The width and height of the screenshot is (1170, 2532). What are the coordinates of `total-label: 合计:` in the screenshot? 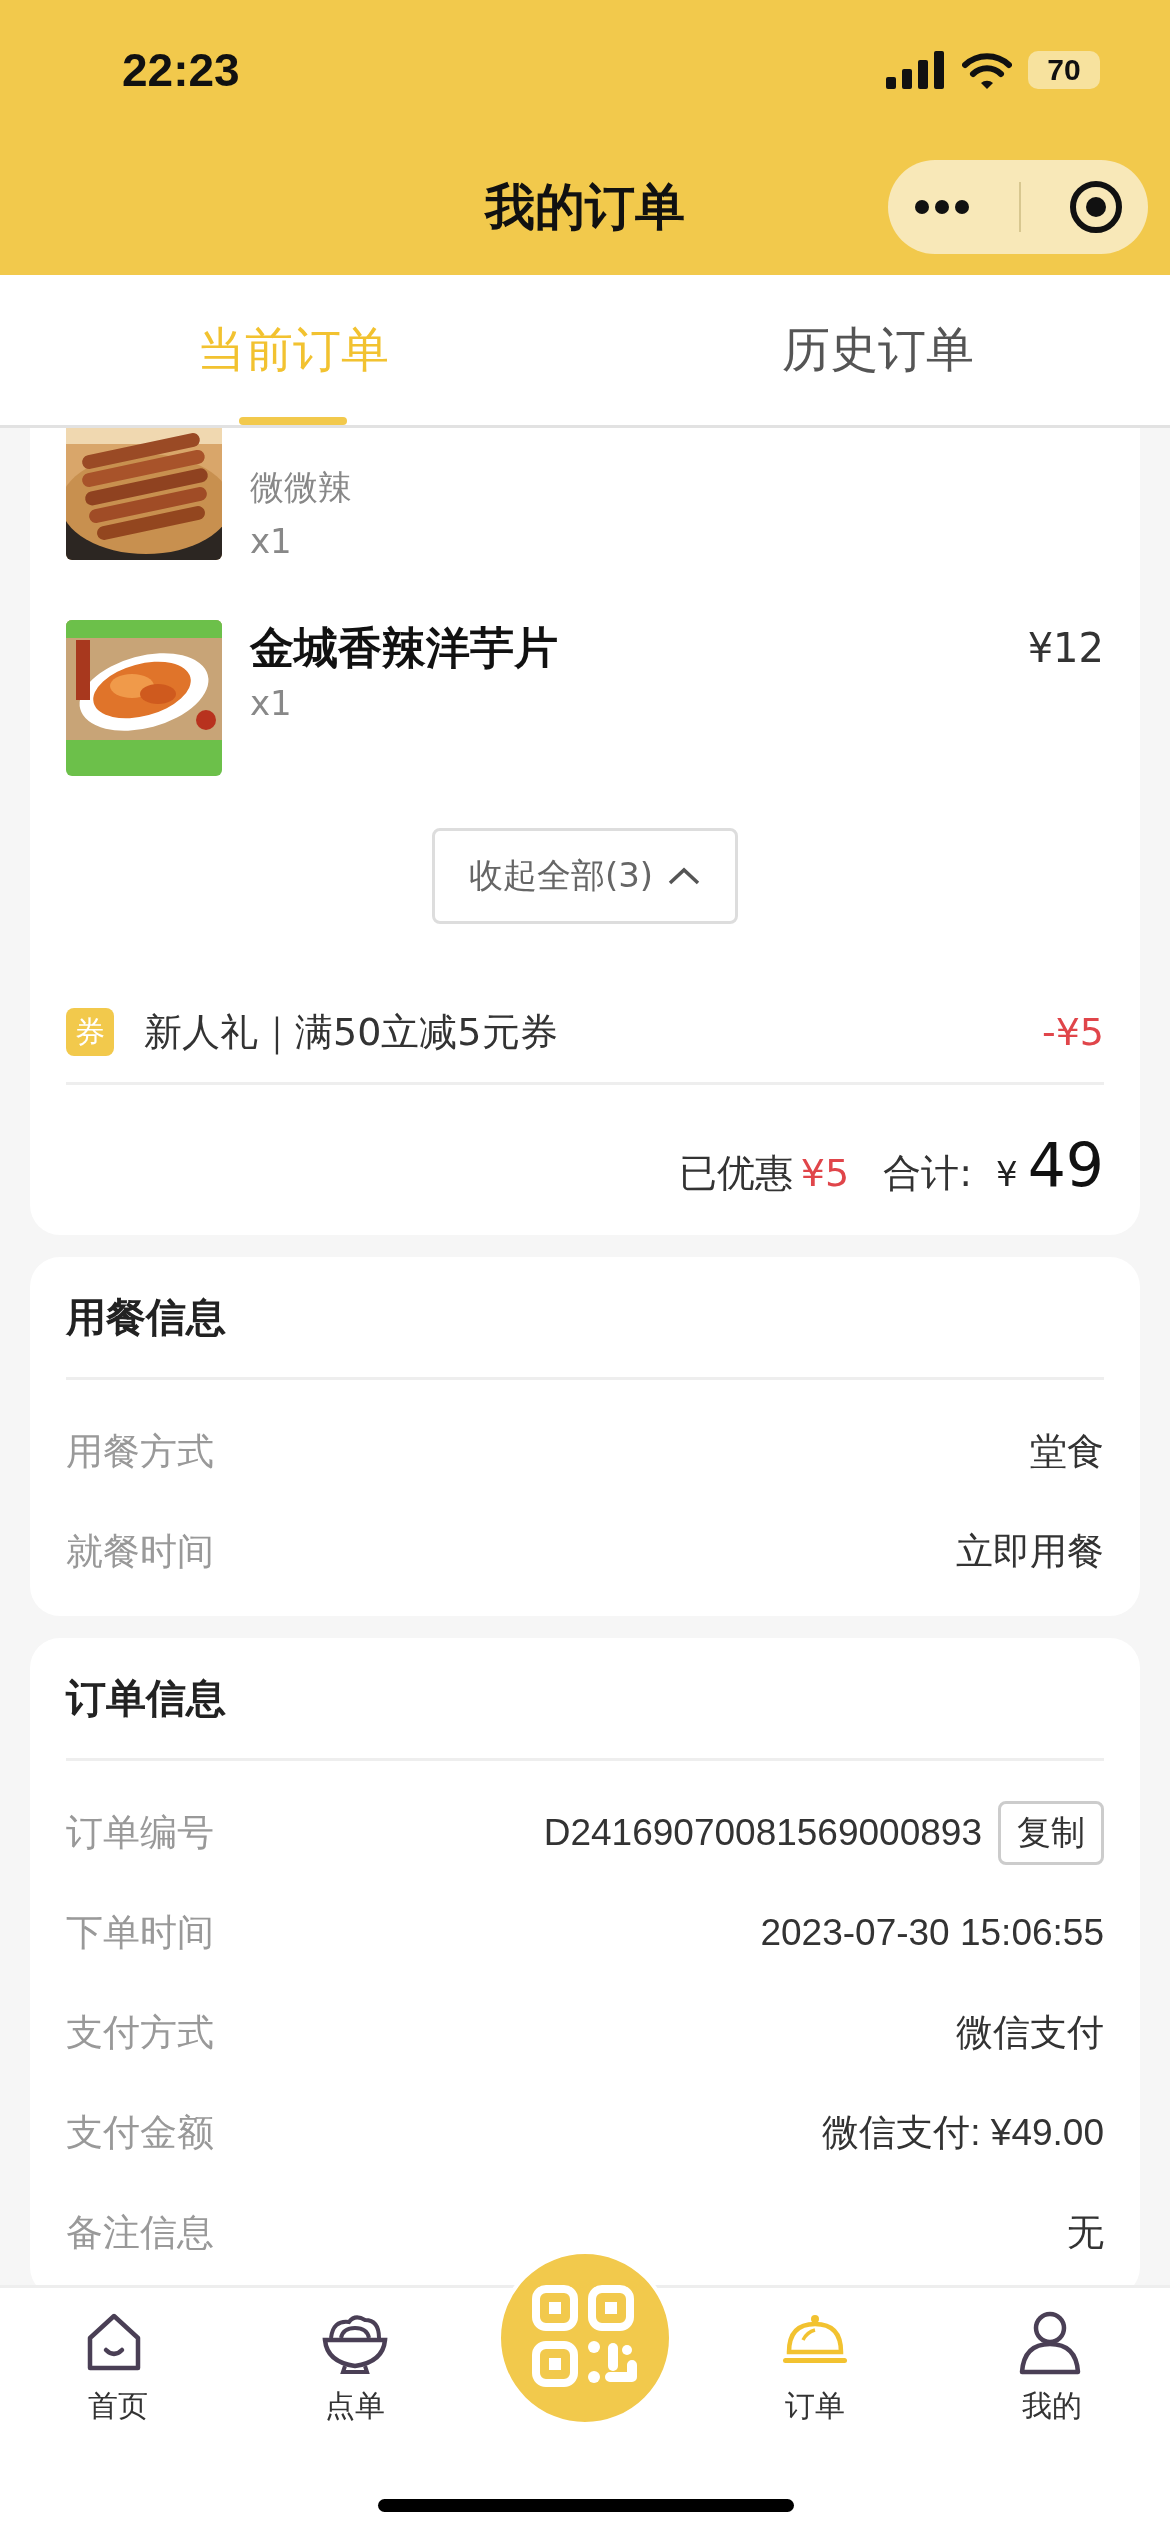 It's located at (927, 1173).